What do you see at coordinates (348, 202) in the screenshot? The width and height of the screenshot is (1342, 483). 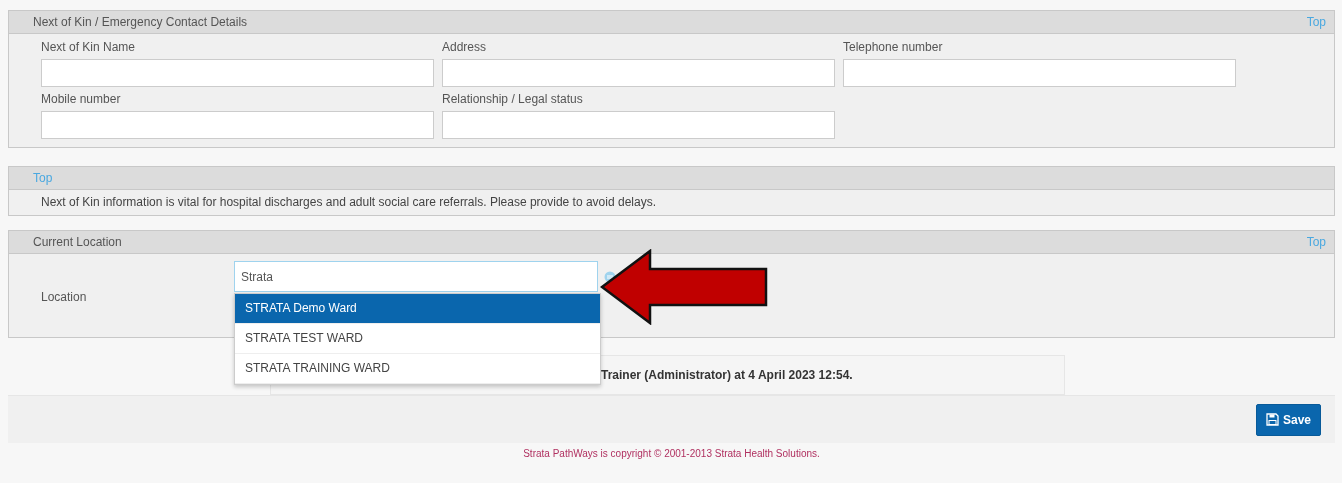 I see `notice-text: Next of Kin information is vital for hospital discharges and adult social care referrals. Please provide to avoid delays.` at bounding box center [348, 202].